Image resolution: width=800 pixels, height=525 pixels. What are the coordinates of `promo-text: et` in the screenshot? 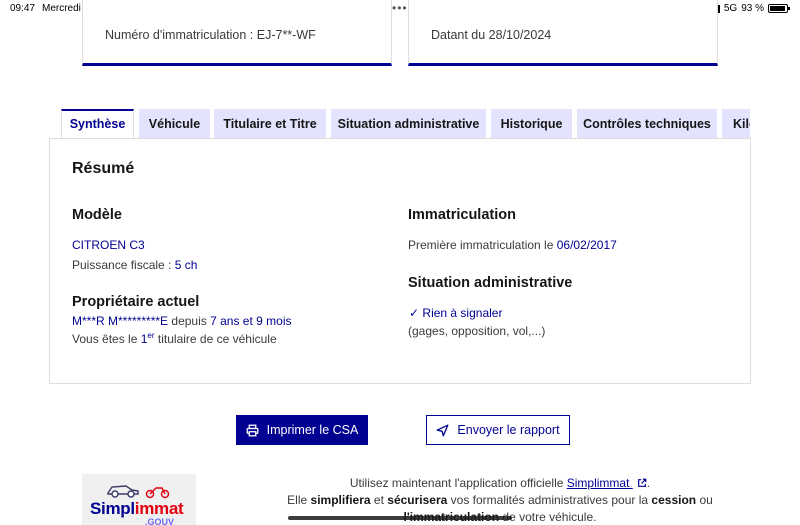 It's located at (378, 500).